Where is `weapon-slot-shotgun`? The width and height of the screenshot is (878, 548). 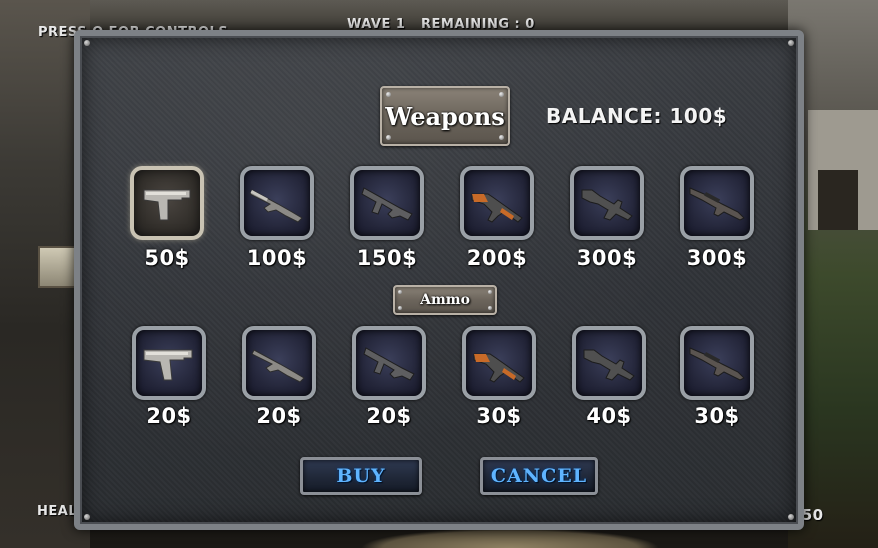 weapon-slot-shotgun is located at coordinates (277, 203).